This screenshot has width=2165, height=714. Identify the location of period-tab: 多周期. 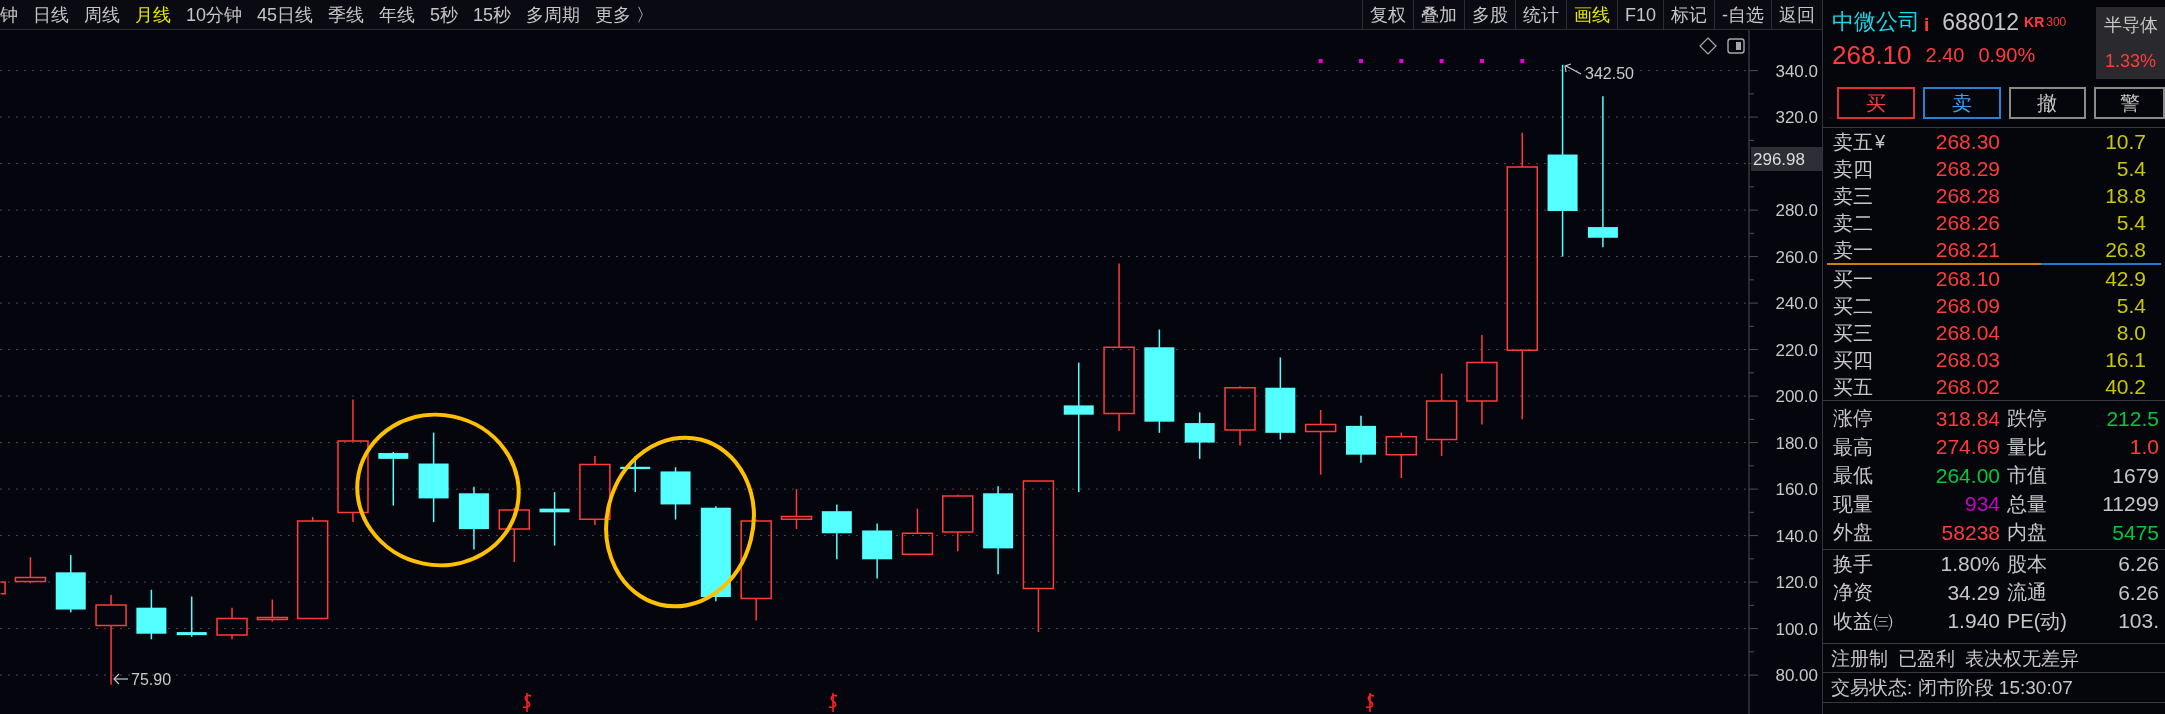
(553, 14).